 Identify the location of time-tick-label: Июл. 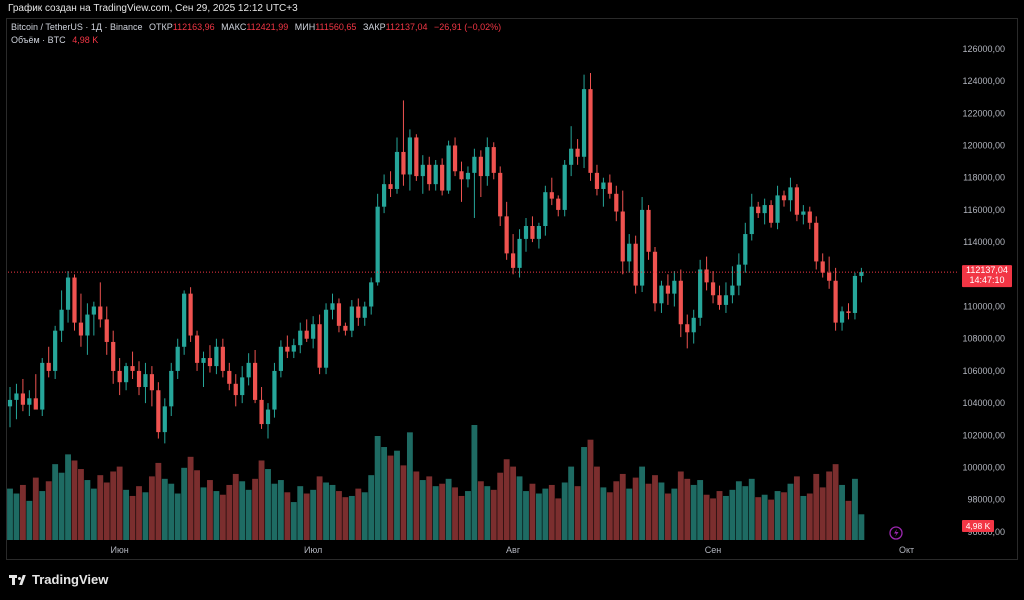
(313, 550).